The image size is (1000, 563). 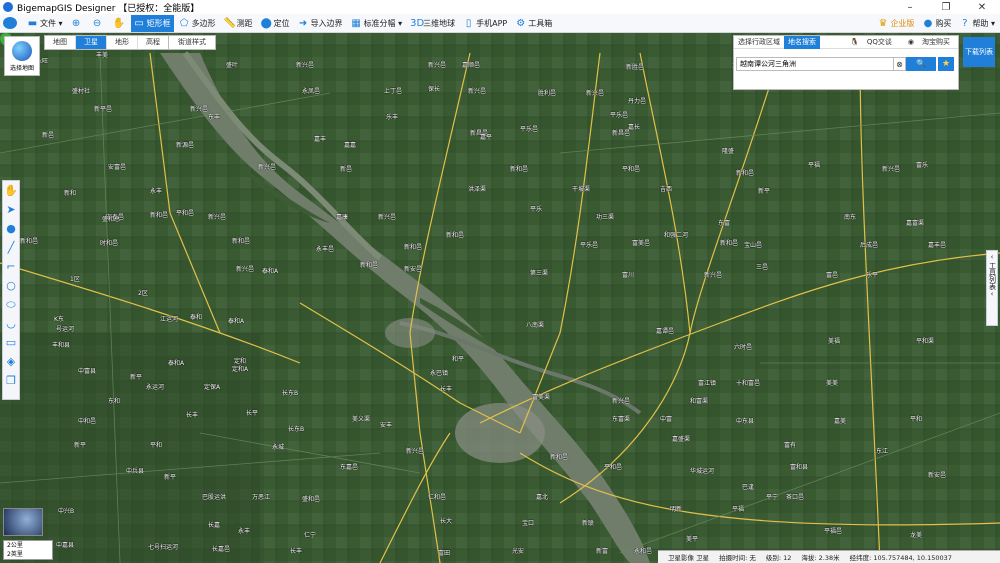 What do you see at coordinates (275, 23) in the screenshot?
I see `toolbar-button-location: ⬤ 定位` at bounding box center [275, 23].